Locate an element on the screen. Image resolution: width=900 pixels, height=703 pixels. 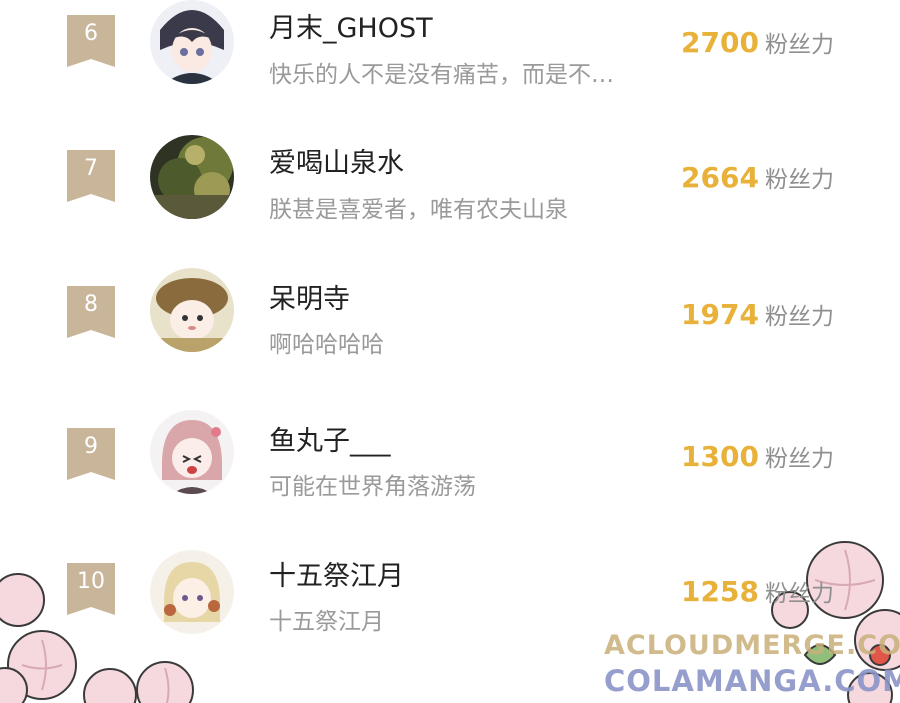
fan-power: 1300 粉丝力 is located at coordinates (757, 456).